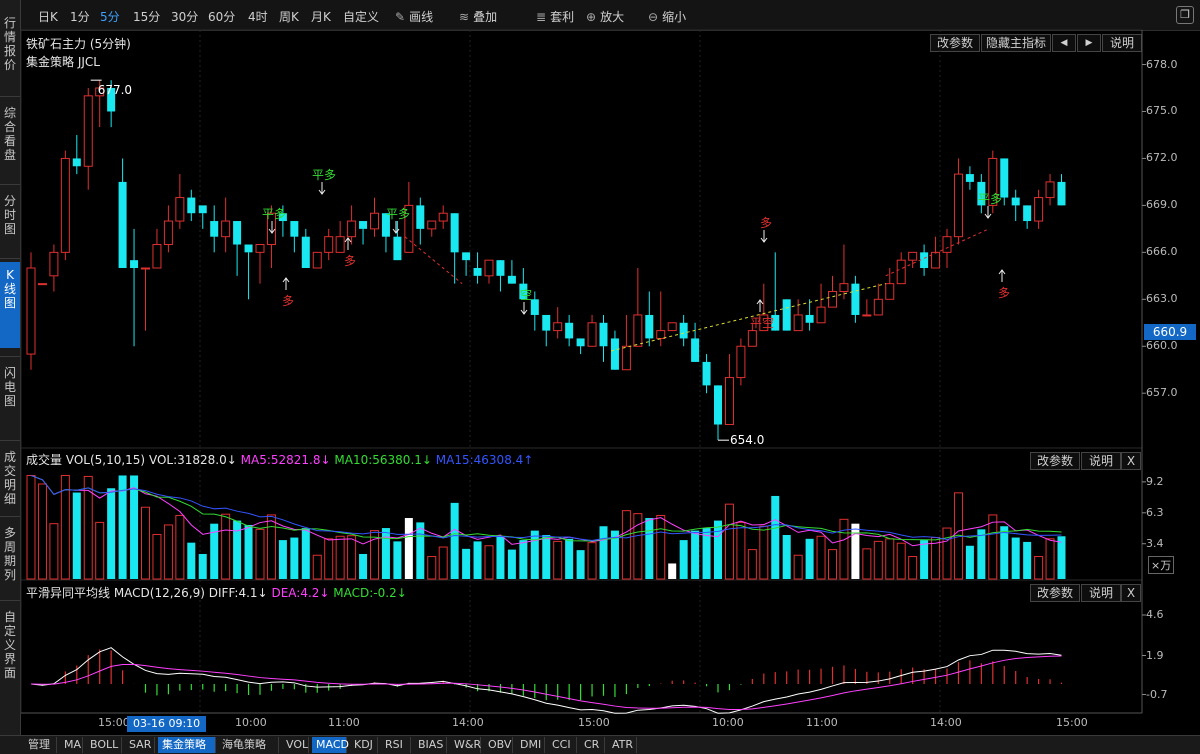 The height and width of the screenshot is (754, 1200). What do you see at coordinates (330, 745) in the screenshot?
I see `indicator-tab-7: MACD` at bounding box center [330, 745].